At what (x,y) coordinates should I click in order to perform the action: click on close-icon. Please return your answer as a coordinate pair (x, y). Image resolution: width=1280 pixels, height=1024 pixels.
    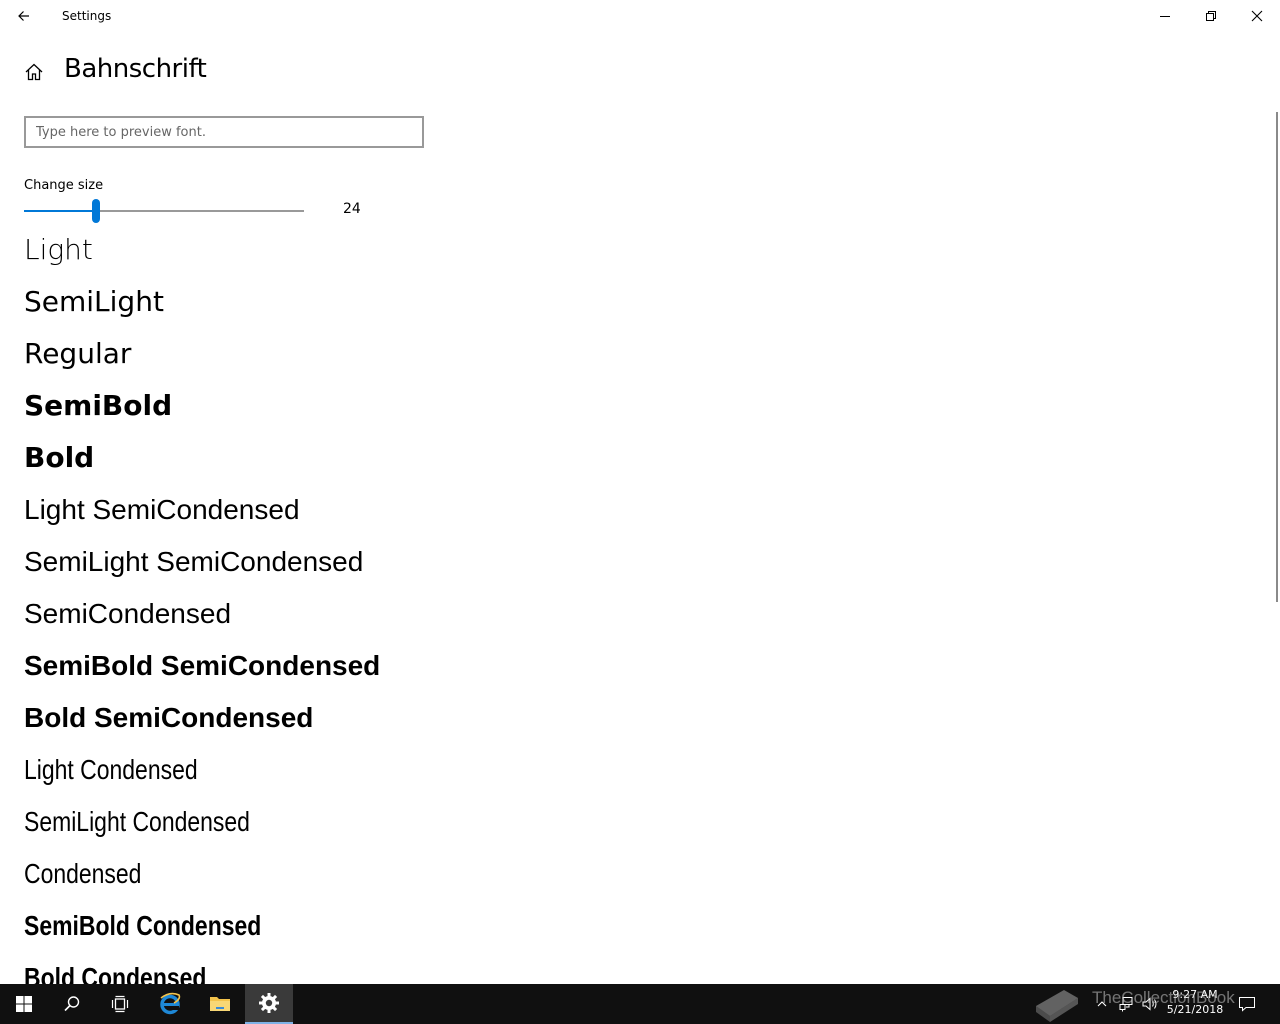
    Looking at the image, I should click on (1257, 16).